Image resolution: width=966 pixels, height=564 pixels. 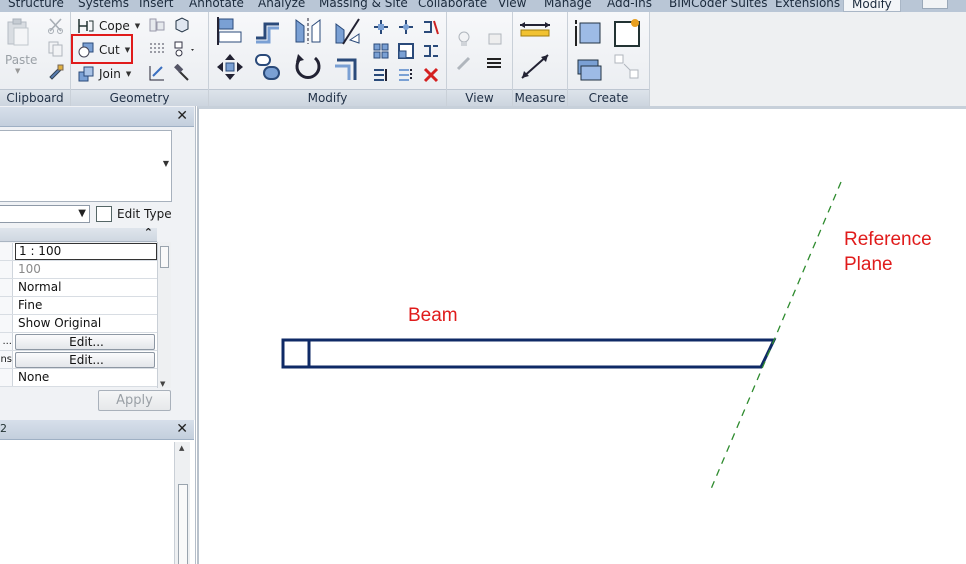 I want to click on view-scale-field: 1 : 100, so click(x=86, y=251).